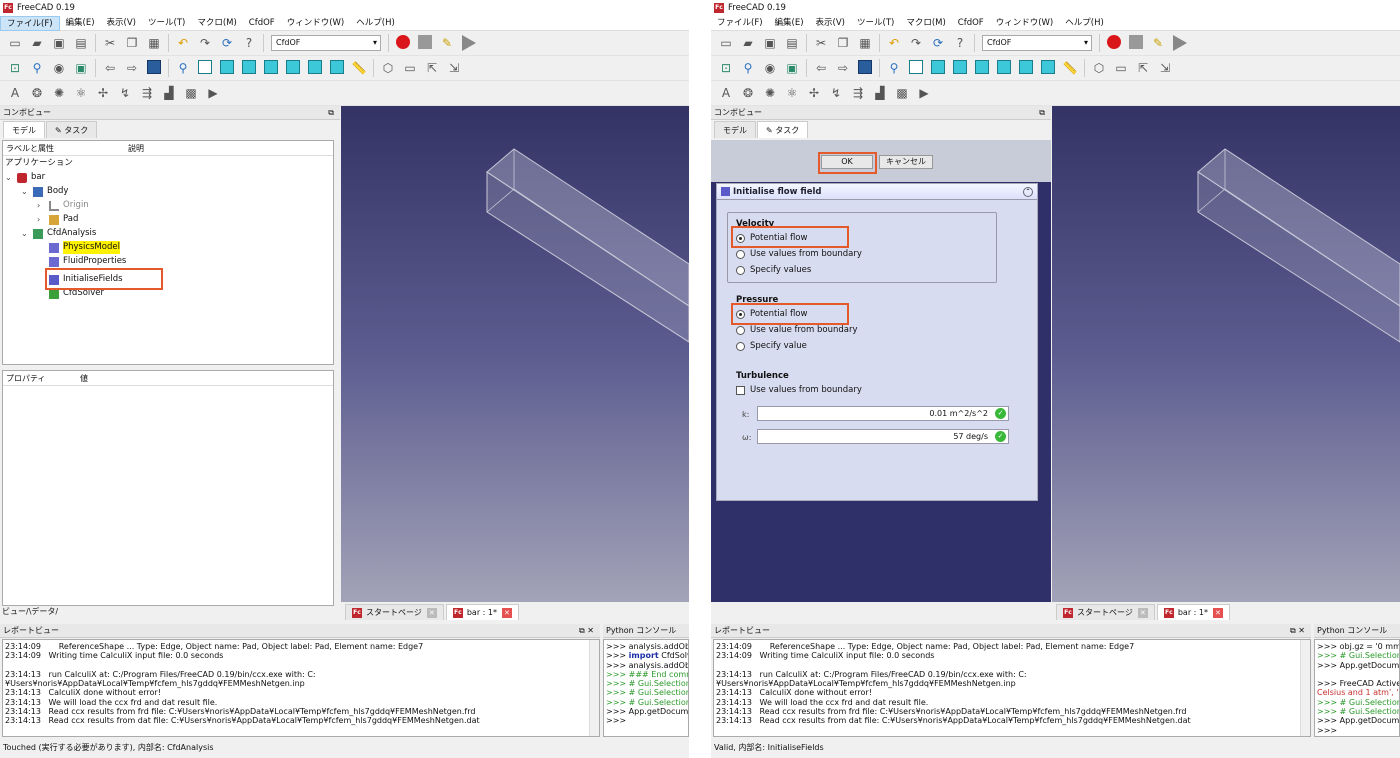  What do you see at coordinates (57, 219) in the screenshot?
I see `tree-item-pad: › Pad` at bounding box center [57, 219].